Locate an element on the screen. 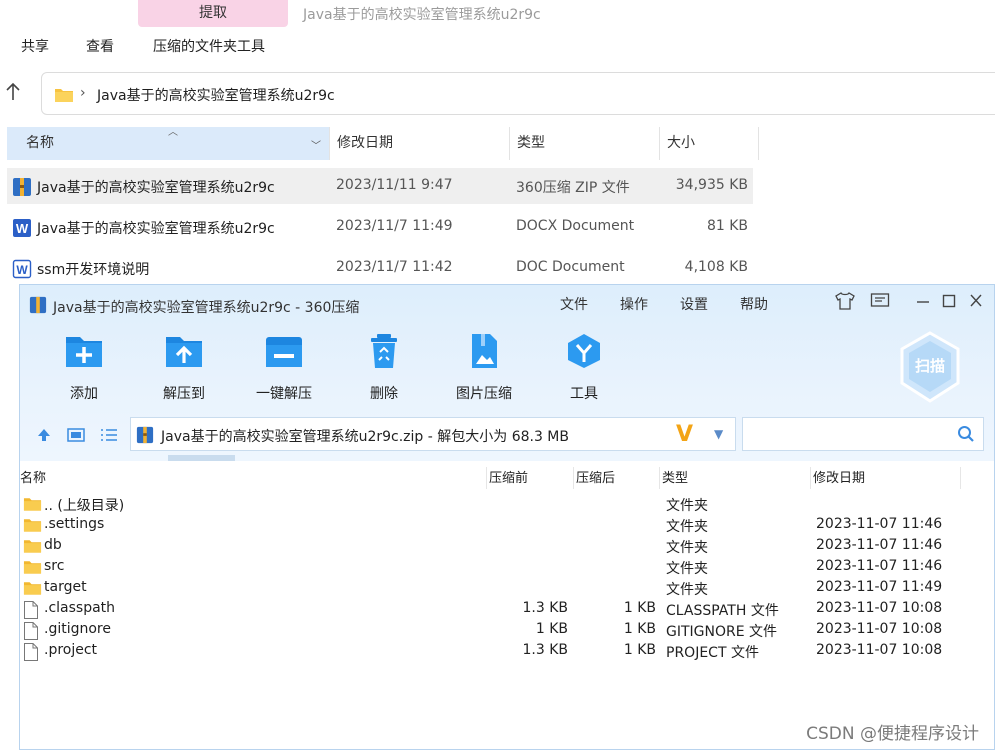 Image resolution: width=995 pixels, height=750 pixels. tab-indicator is located at coordinates (201, 458).